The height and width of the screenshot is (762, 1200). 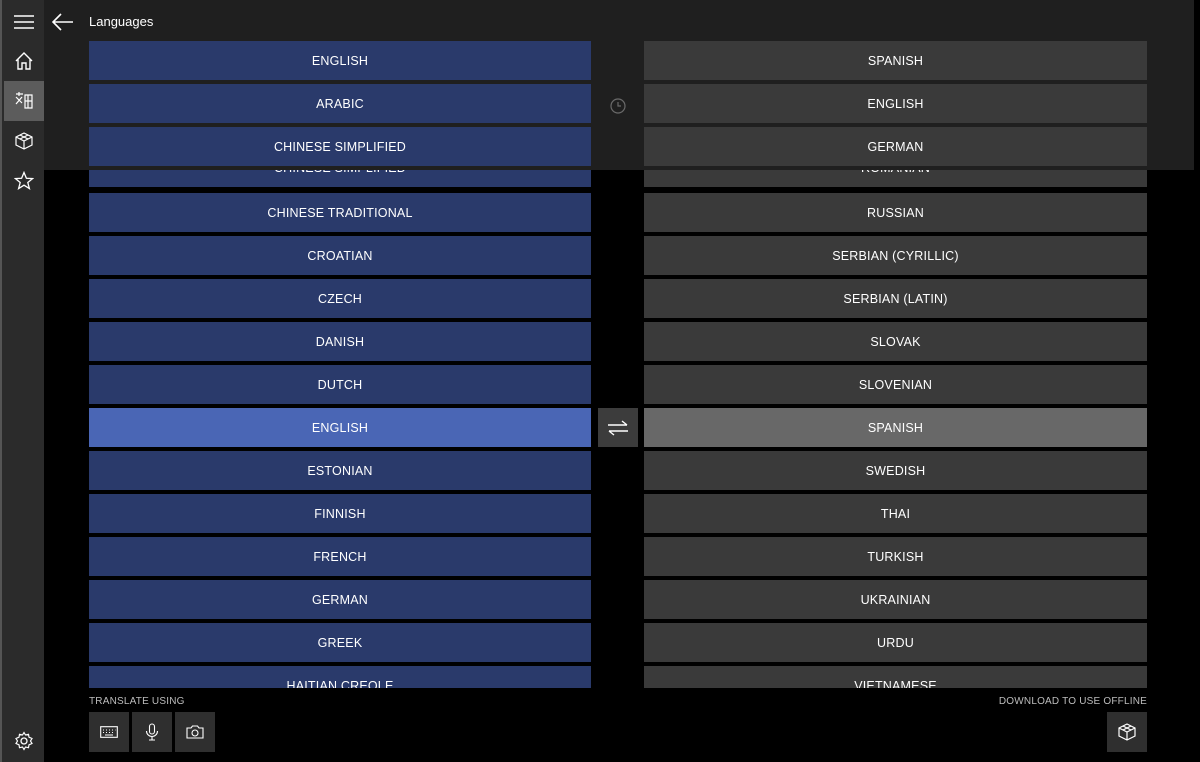 I want to click on nav-favorites, so click(x=24, y=181).